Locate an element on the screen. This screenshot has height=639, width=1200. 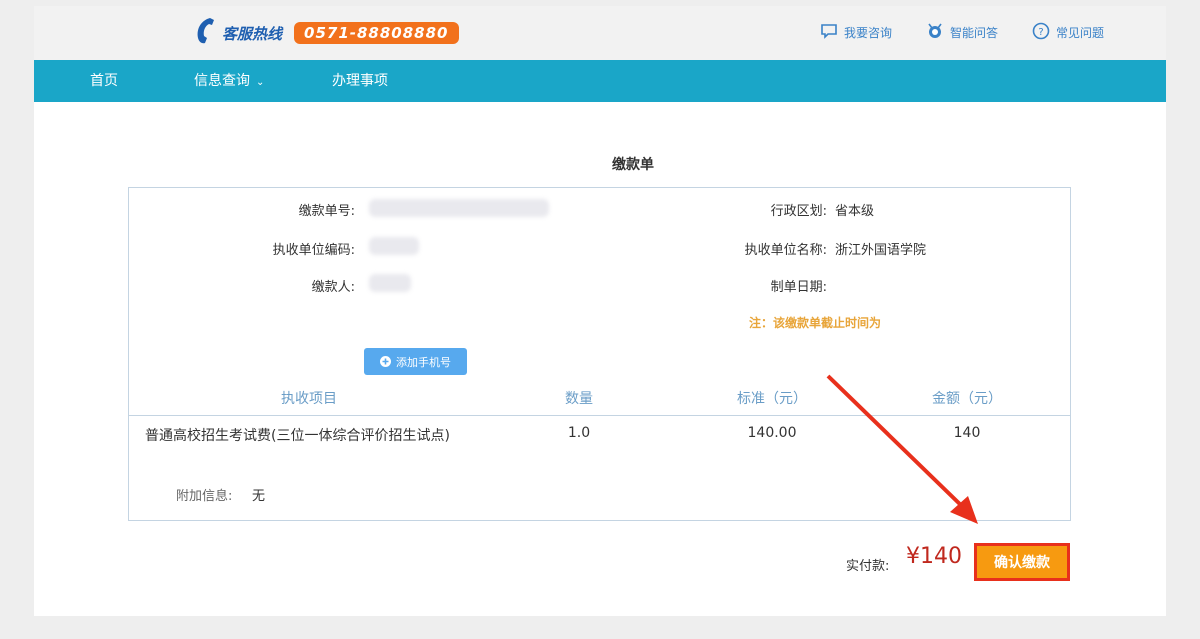
confirm-payment-label: 确认缴款 is located at coordinates (1022, 563).